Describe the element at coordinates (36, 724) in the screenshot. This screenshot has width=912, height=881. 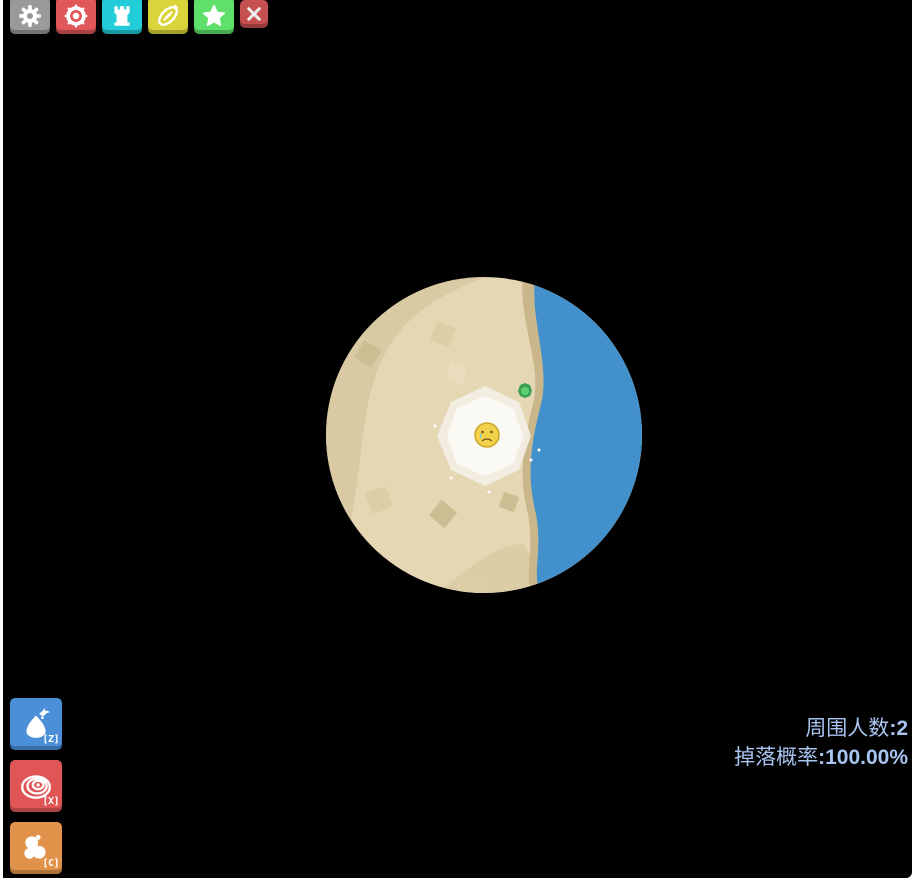
I see `skill-z-button: [Z]` at that location.